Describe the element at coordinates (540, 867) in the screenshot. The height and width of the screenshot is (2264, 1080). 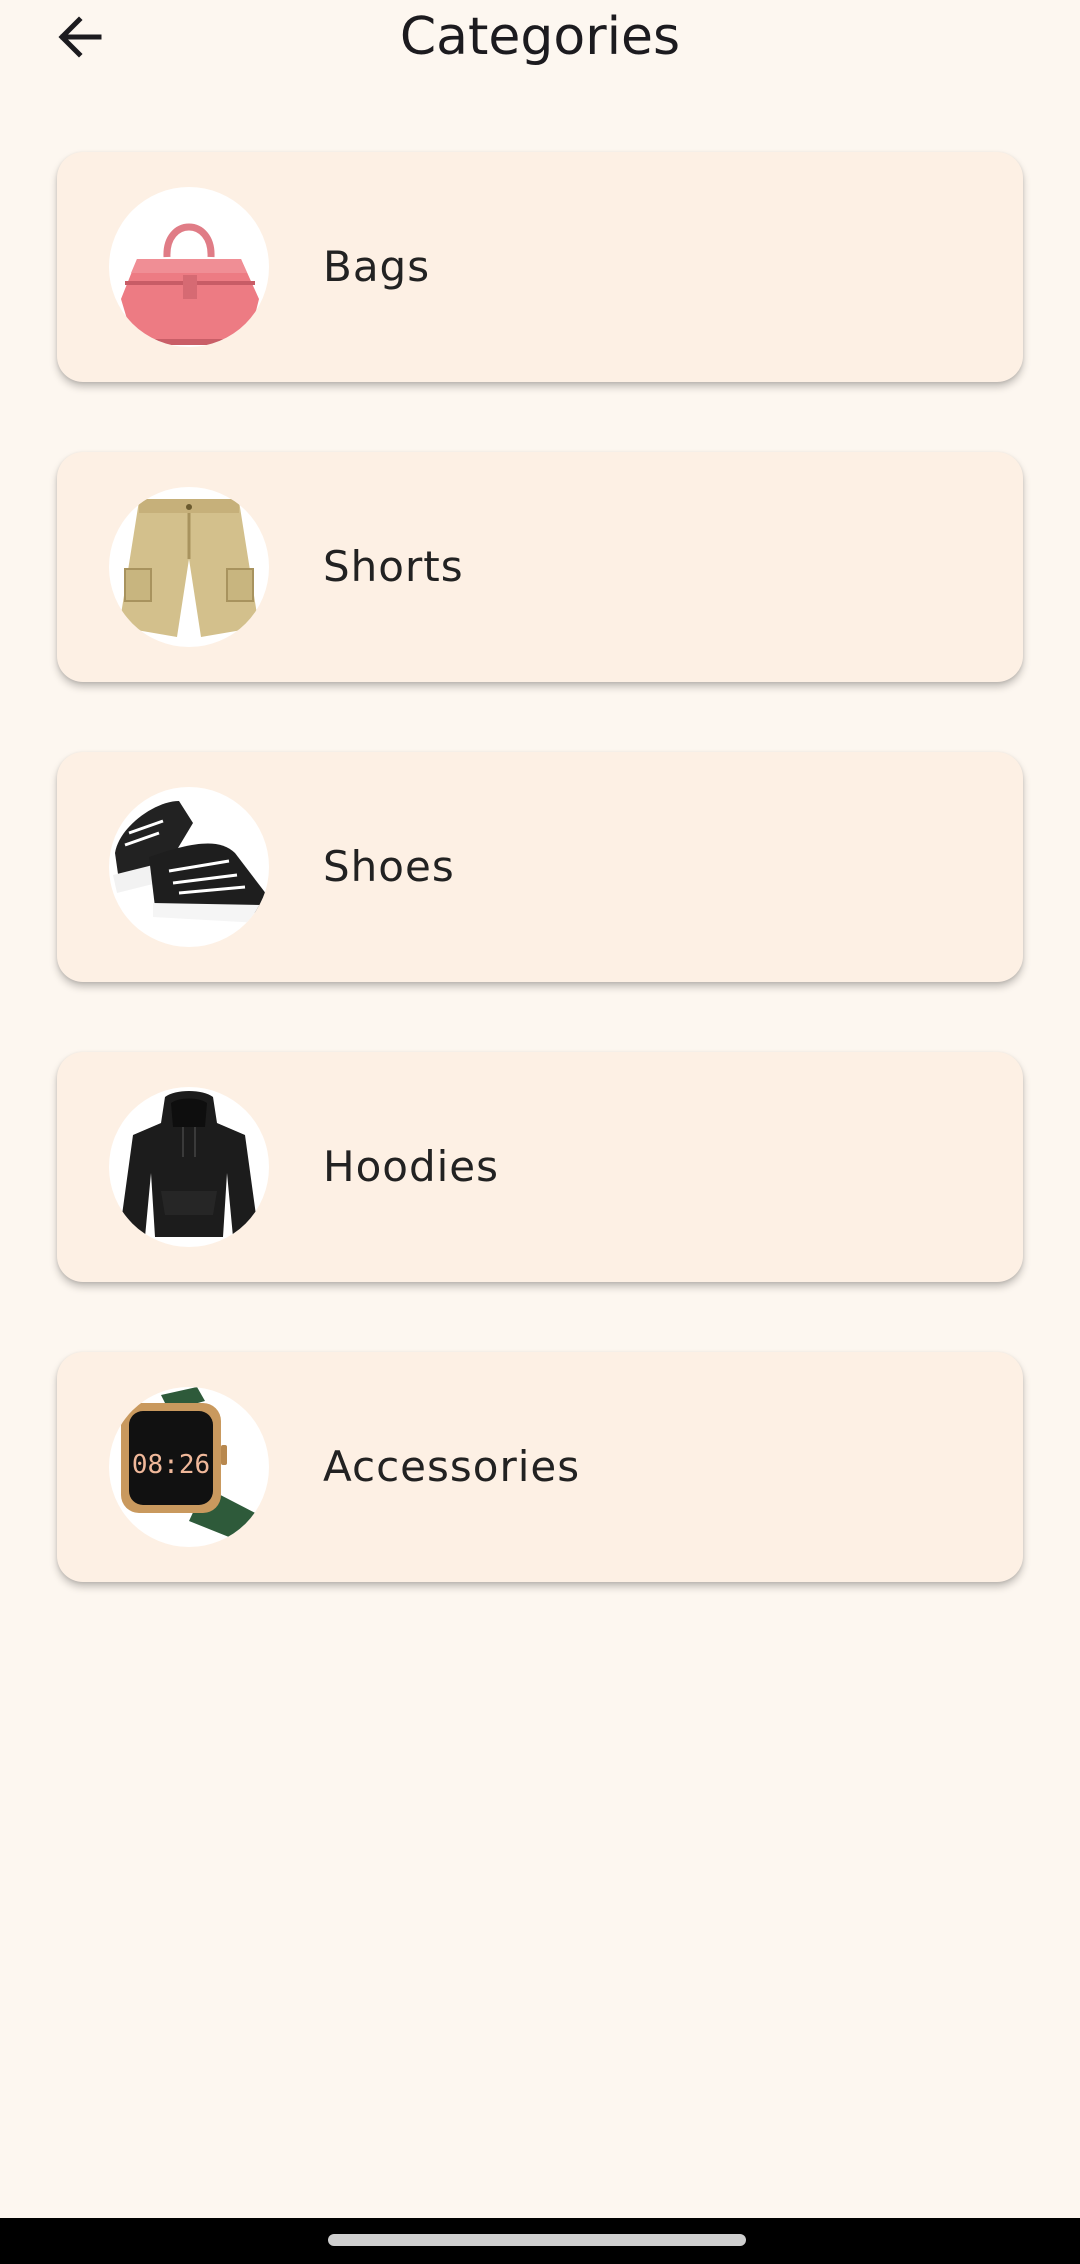
I see `category-card-shoes: Shoes` at that location.